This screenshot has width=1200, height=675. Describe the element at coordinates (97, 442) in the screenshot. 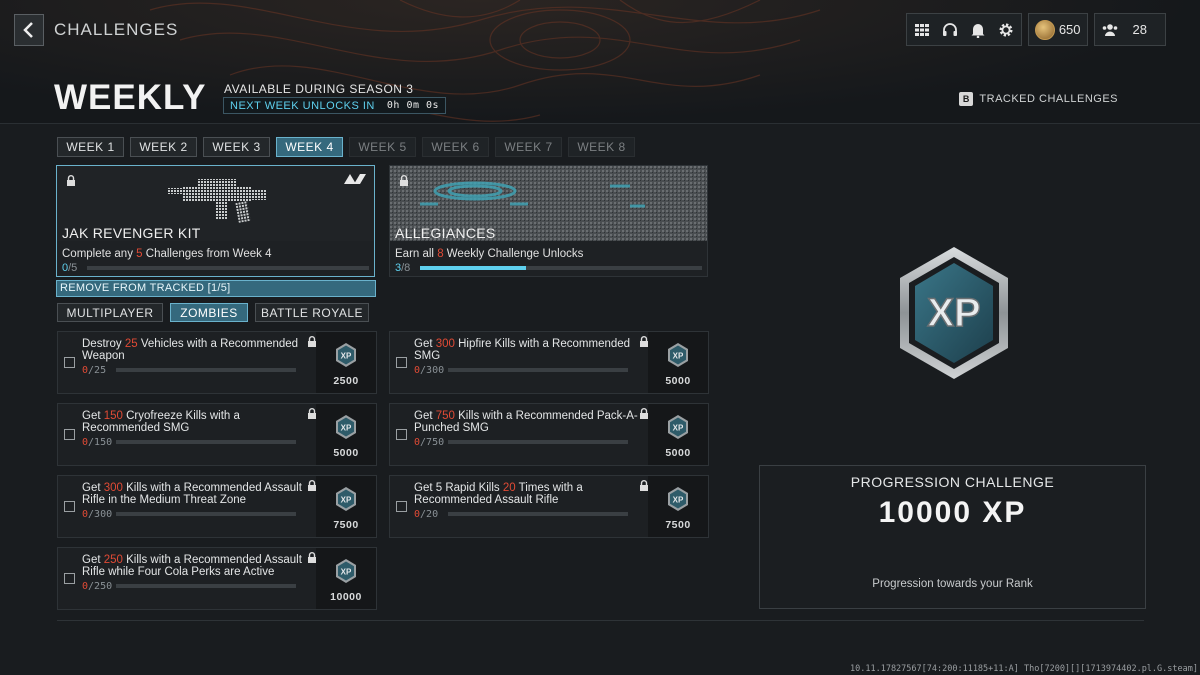

I see `challenge-progress-count: 0/150` at that location.